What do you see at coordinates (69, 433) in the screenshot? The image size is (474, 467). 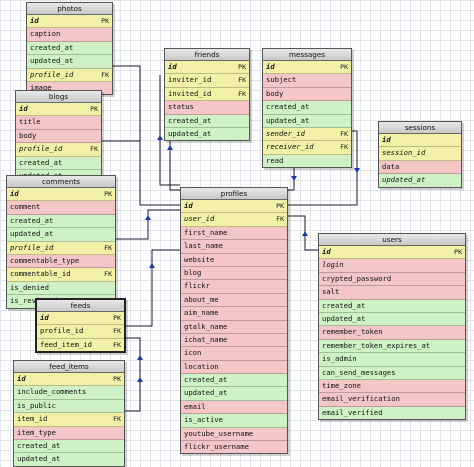 I see `column-row: item_type` at bounding box center [69, 433].